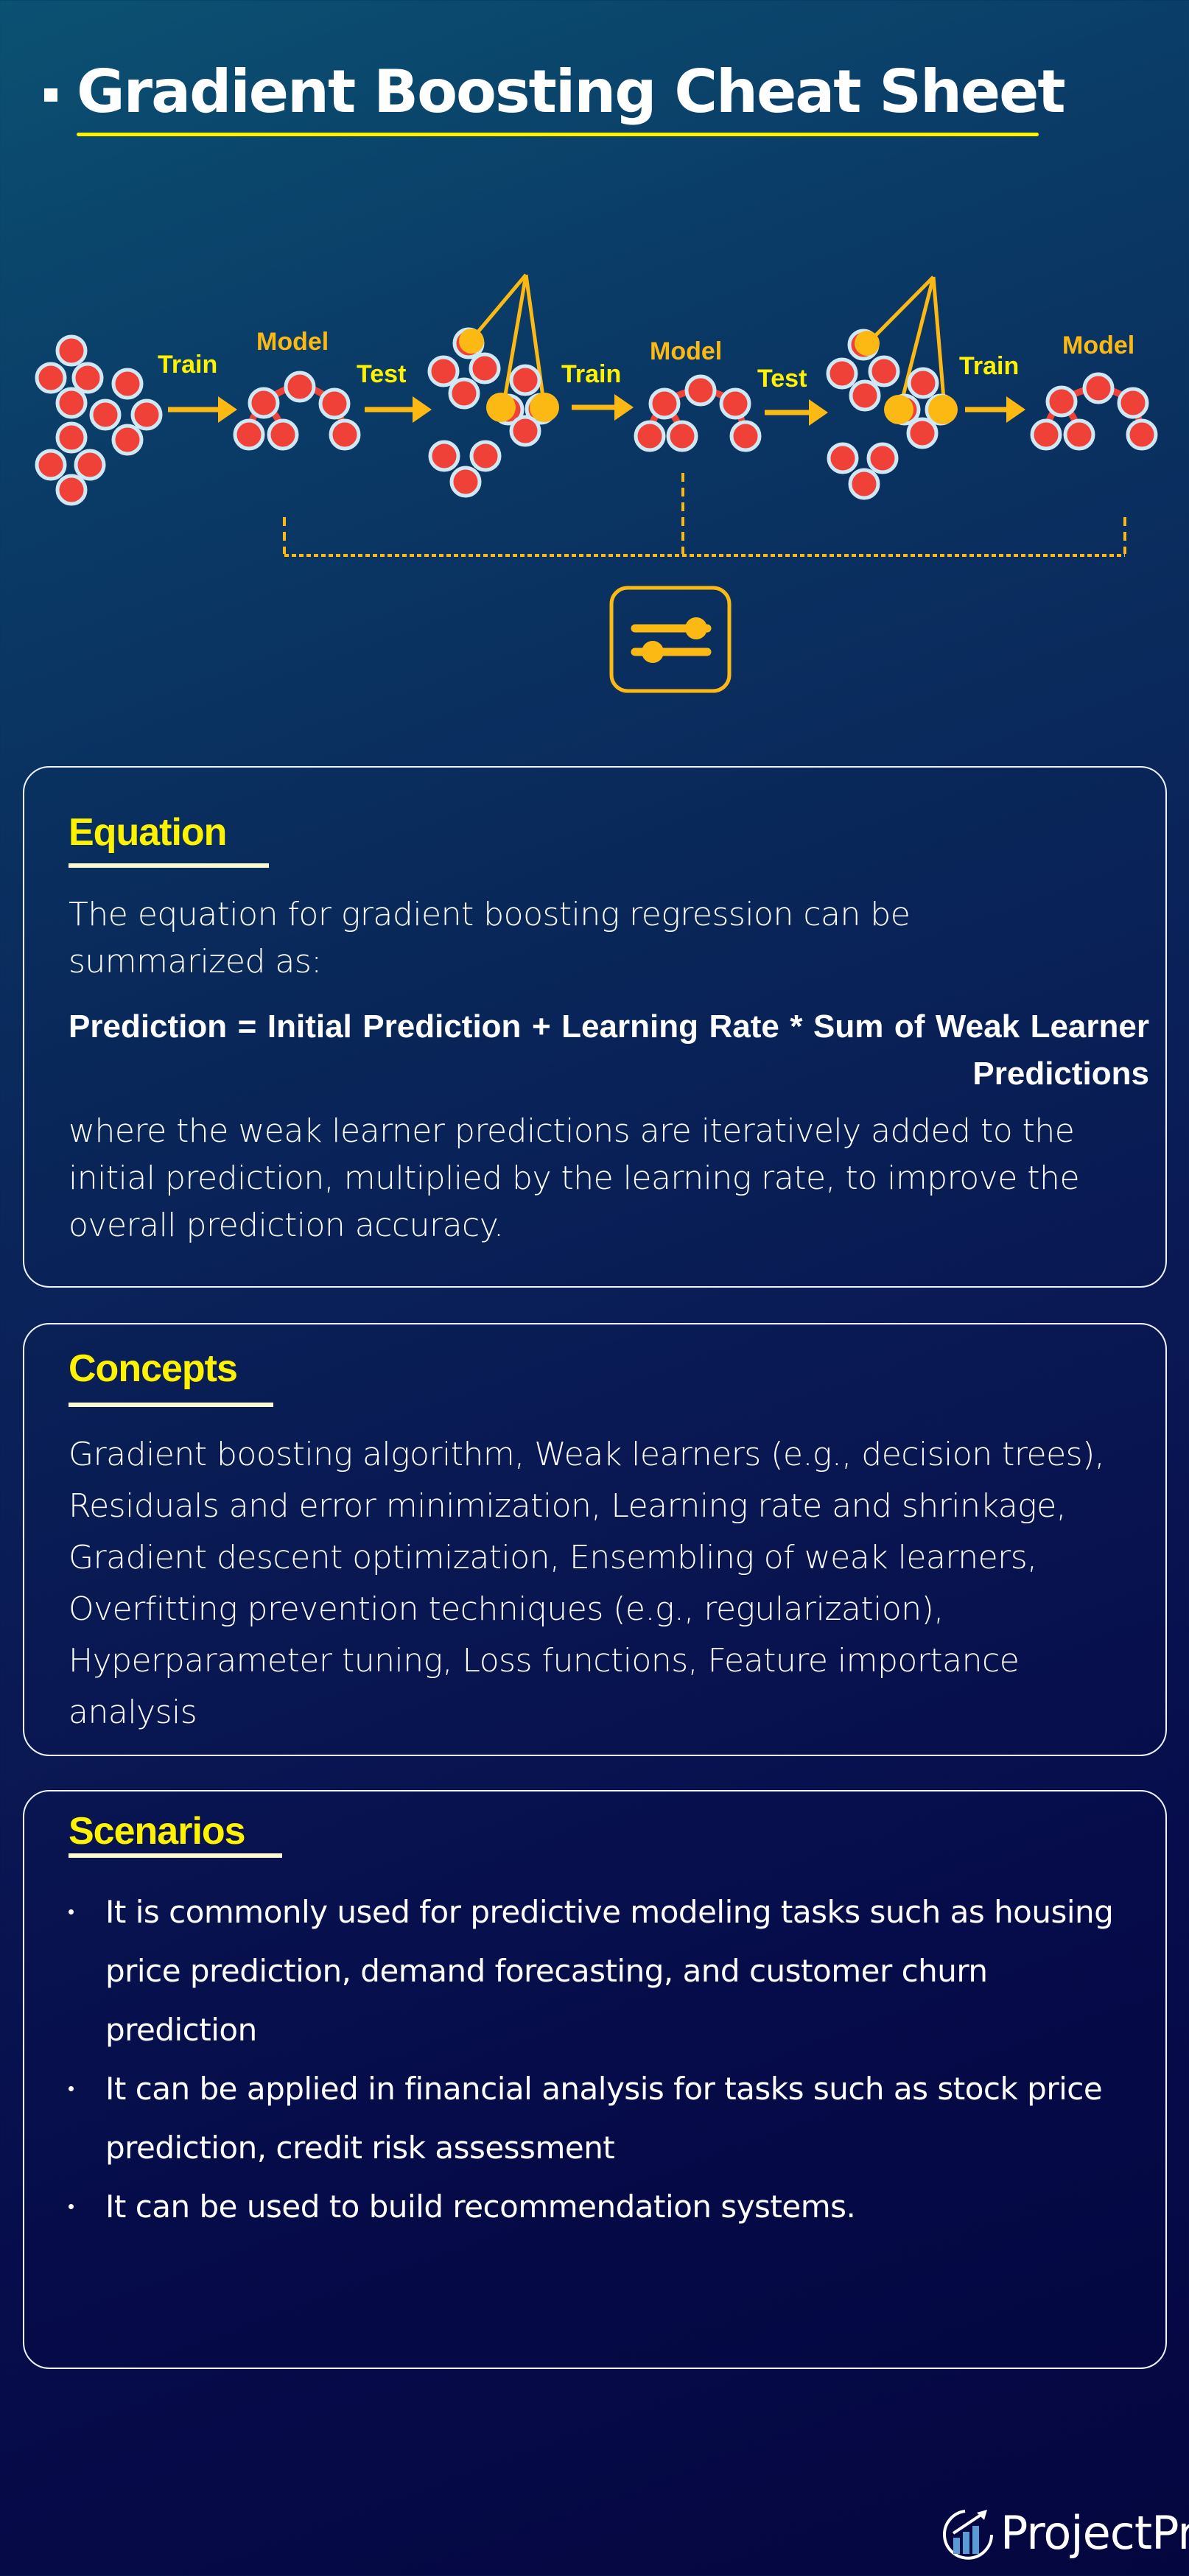 The width and height of the screenshot is (1189, 2576). What do you see at coordinates (591, 374) in the screenshot?
I see `label-train-2: Train` at bounding box center [591, 374].